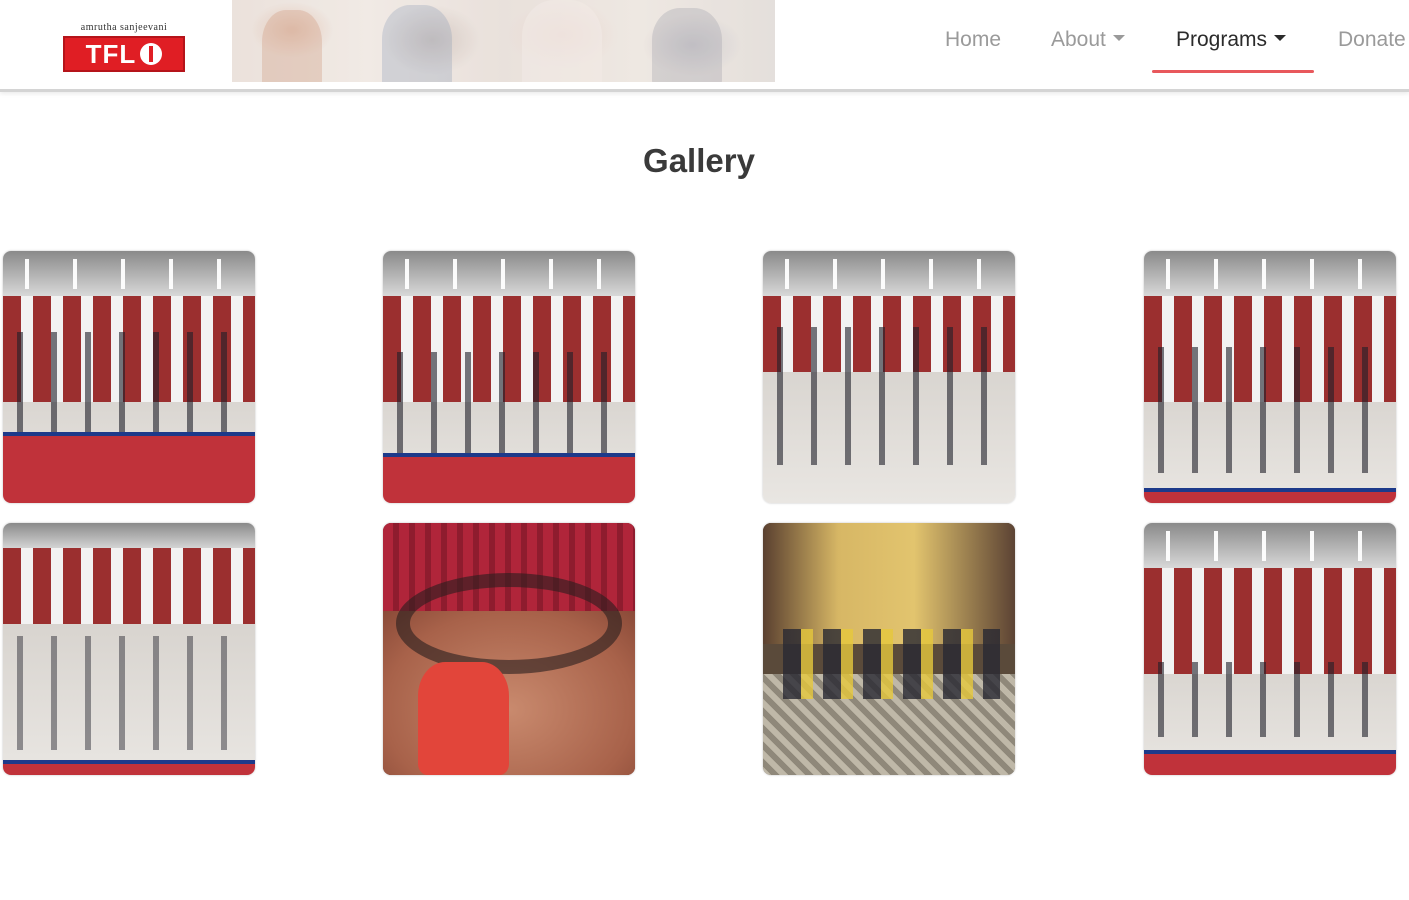  What do you see at coordinates (704, 850) in the screenshot?
I see `page-bottom-space` at bounding box center [704, 850].